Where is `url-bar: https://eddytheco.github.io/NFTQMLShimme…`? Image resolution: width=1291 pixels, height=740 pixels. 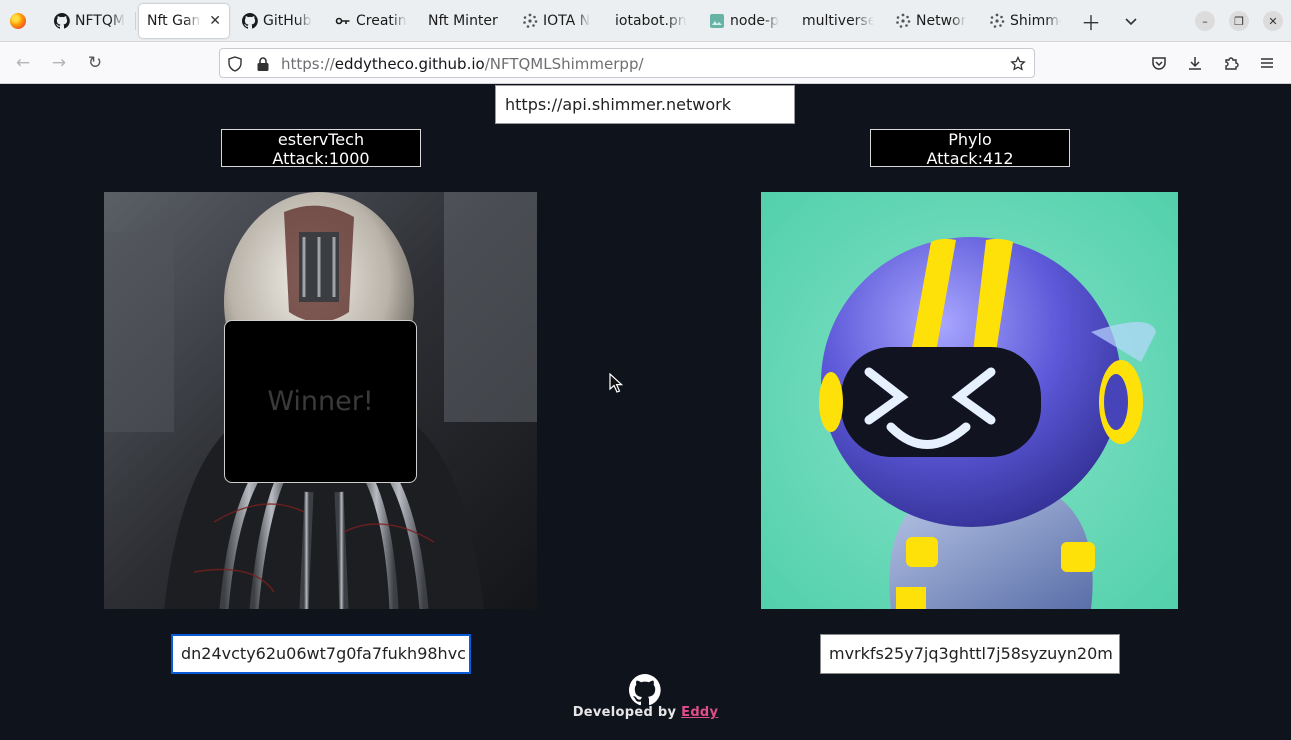
url-bar: https://eddytheco.github.io/NFTQMLShimme… is located at coordinates (627, 63).